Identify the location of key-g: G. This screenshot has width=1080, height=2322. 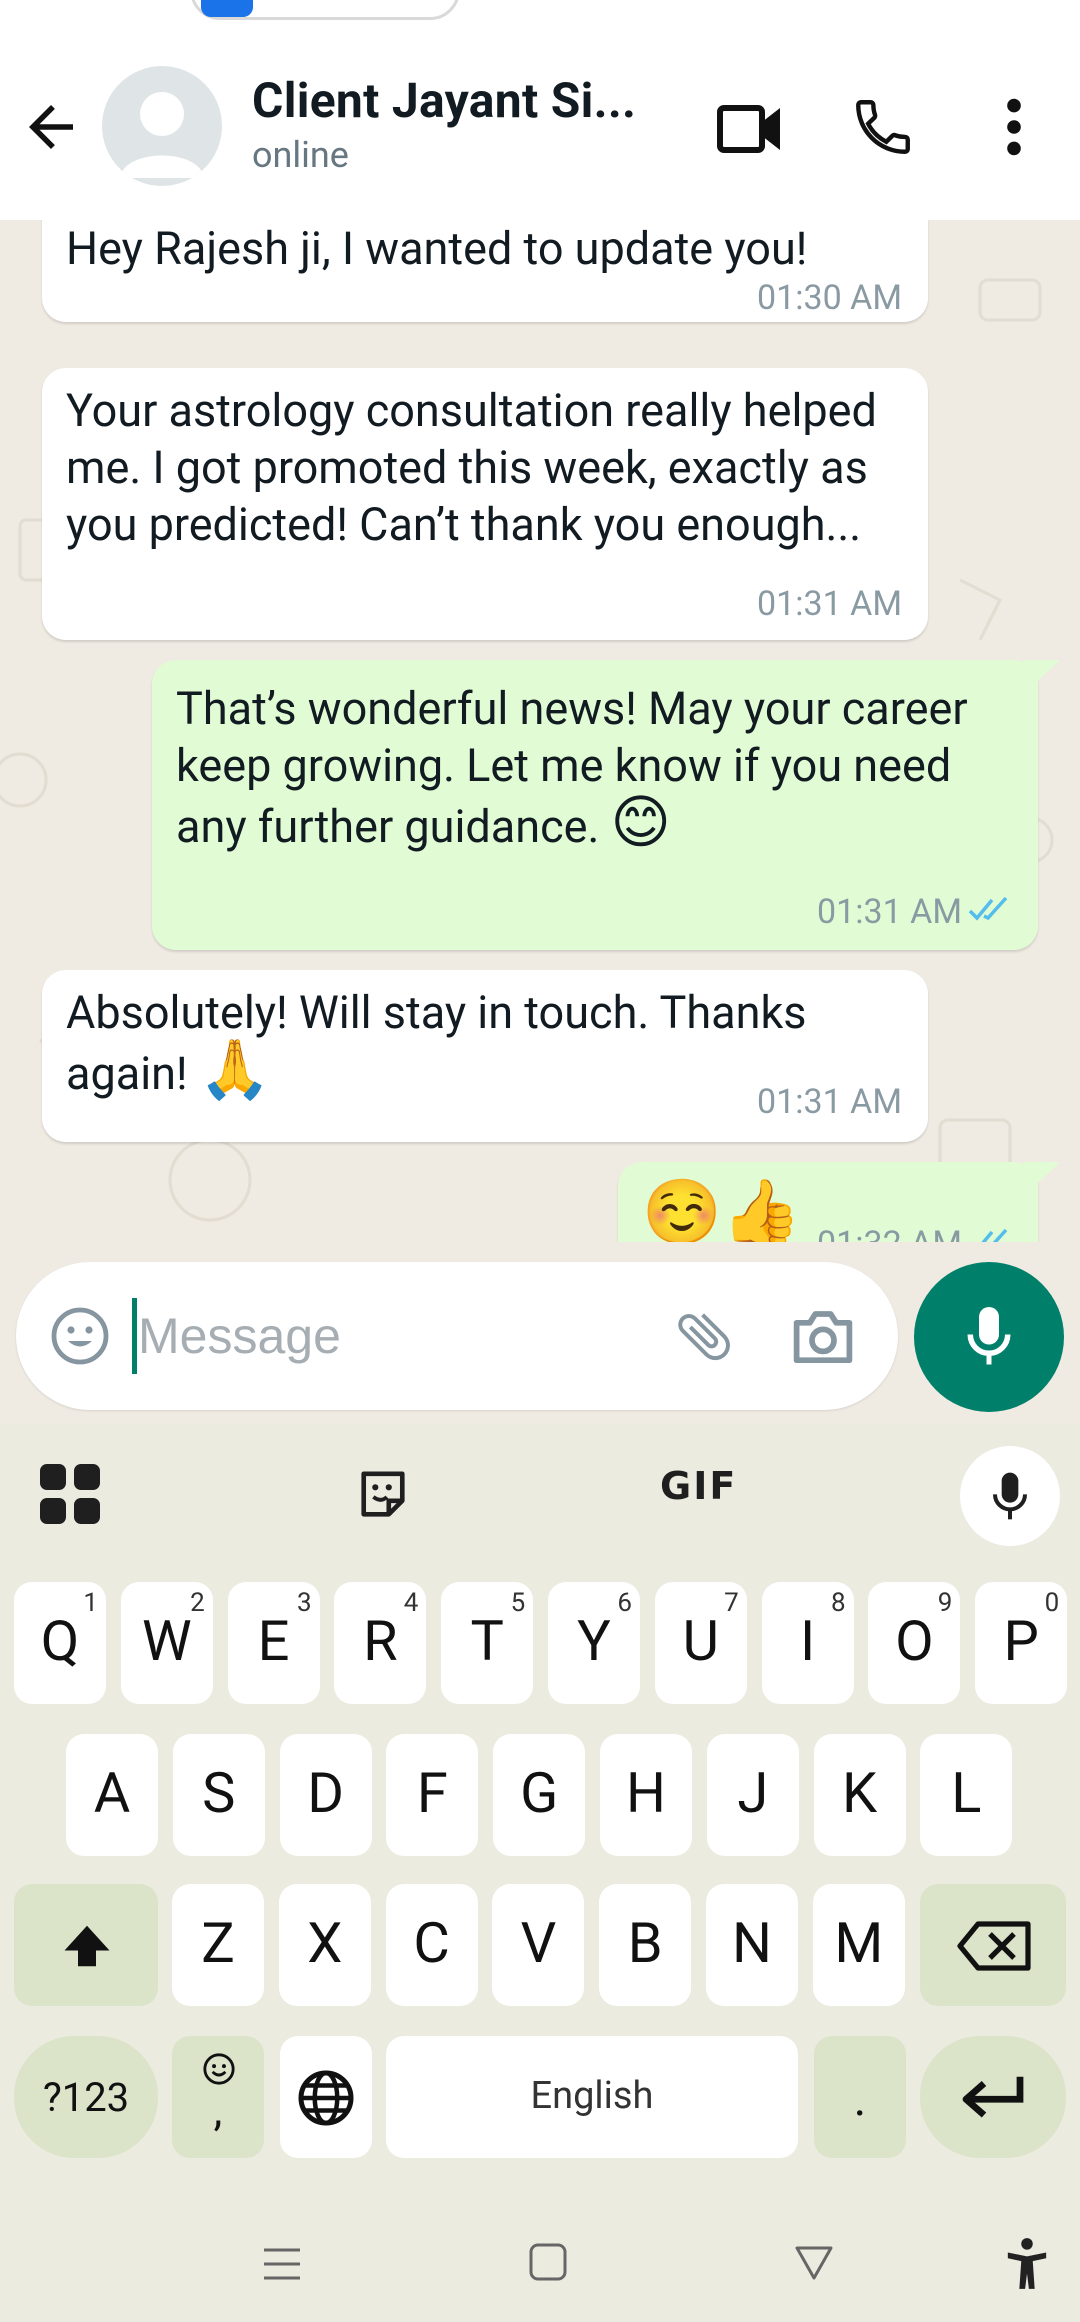
(539, 1795).